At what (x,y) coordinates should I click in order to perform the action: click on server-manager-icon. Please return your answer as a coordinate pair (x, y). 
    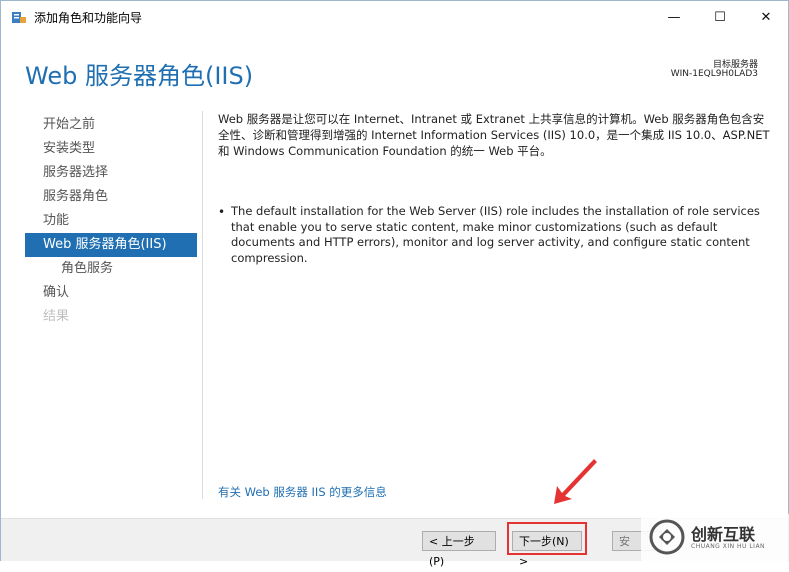
    Looking at the image, I should click on (19, 17).